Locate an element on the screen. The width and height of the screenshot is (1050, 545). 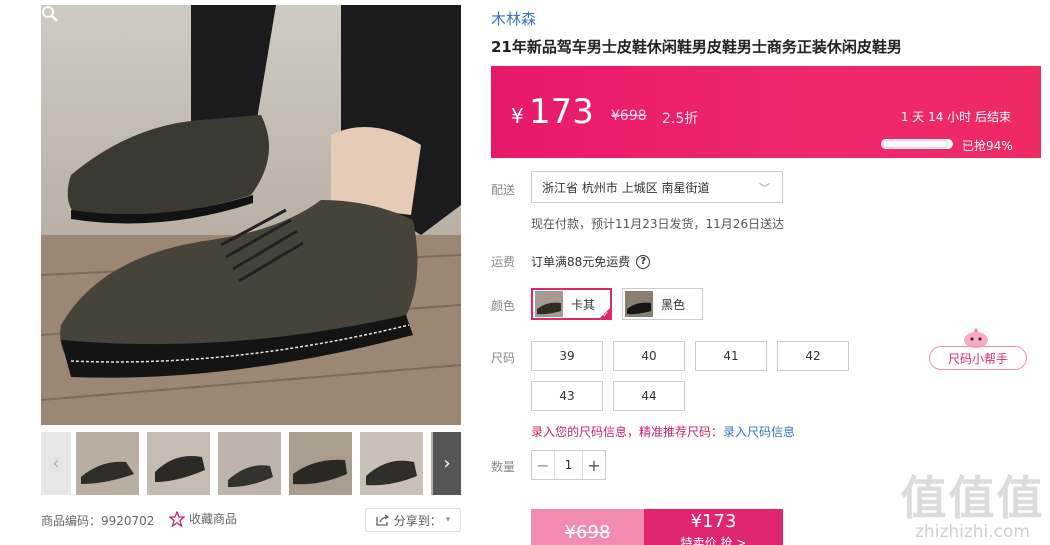
share-icon is located at coordinates (382, 520).